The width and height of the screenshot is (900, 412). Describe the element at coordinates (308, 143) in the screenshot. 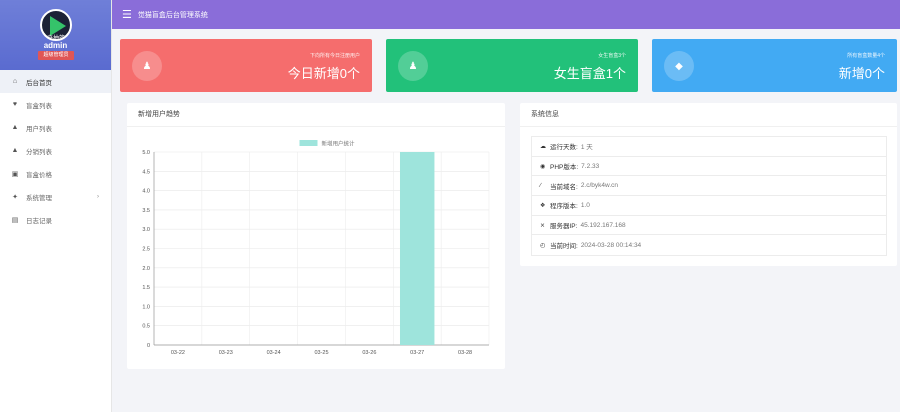

I see `legend-swatch` at that location.